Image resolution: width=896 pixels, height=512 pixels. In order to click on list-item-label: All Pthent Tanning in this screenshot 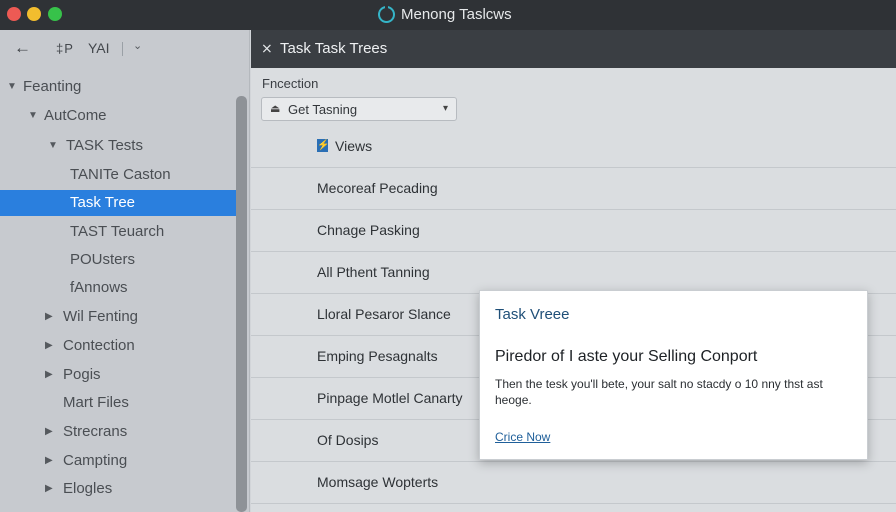, I will do `click(373, 272)`.